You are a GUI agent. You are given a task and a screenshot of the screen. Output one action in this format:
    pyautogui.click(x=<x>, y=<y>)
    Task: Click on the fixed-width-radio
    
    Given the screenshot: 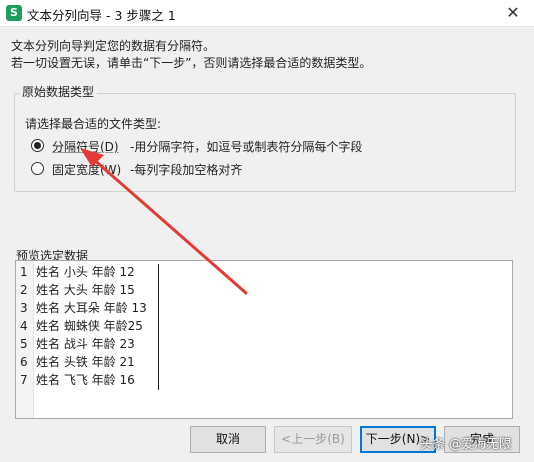 What is the action you would take?
    pyautogui.click(x=37, y=168)
    